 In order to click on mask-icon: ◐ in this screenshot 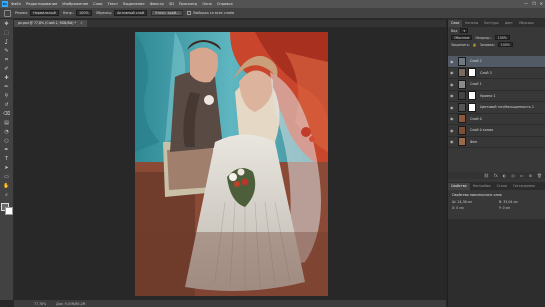, I will do `click(505, 175)`.